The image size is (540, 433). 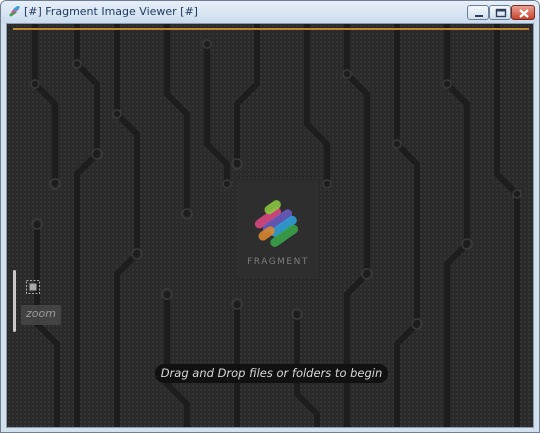 I want to click on close-icon, so click(x=524, y=13).